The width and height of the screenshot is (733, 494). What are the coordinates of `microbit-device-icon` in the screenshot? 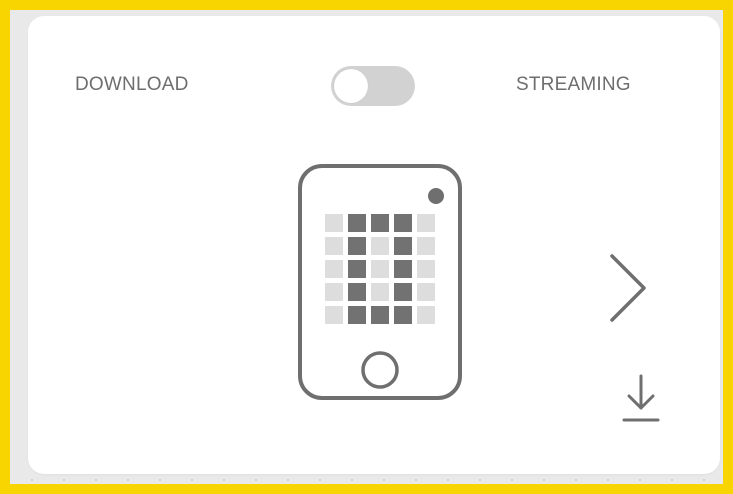 It's located at (380, 282).